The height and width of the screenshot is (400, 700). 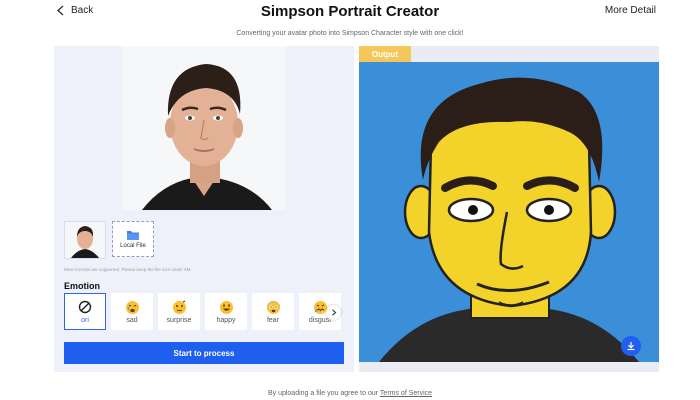 I want to click on emotion-option-ori: ori, so click(x=85, y=311).